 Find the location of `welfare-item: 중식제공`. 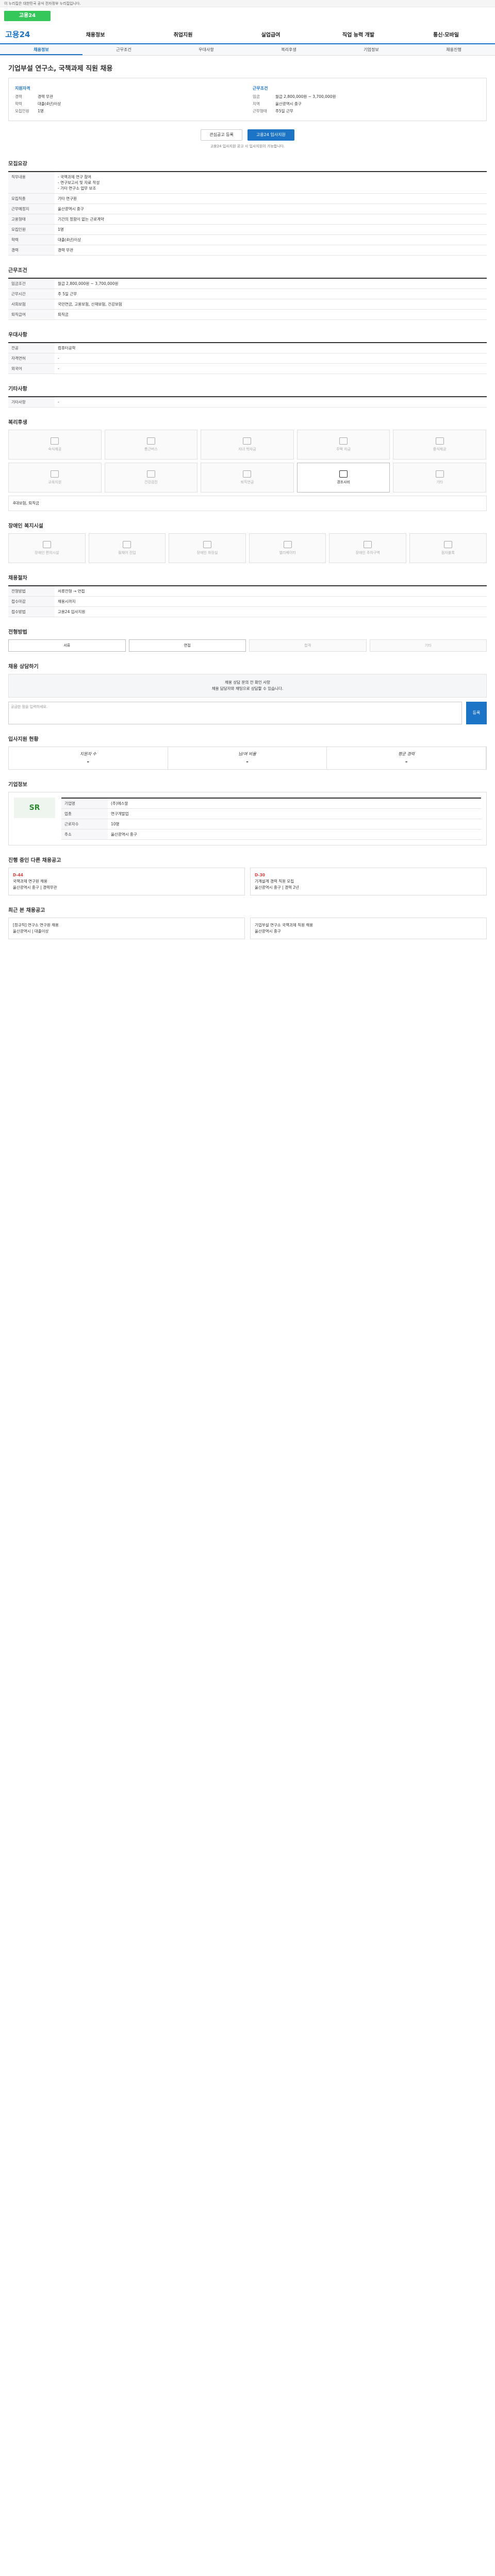

welfare-item: 중식제공 is located at coordinates (439, 445).